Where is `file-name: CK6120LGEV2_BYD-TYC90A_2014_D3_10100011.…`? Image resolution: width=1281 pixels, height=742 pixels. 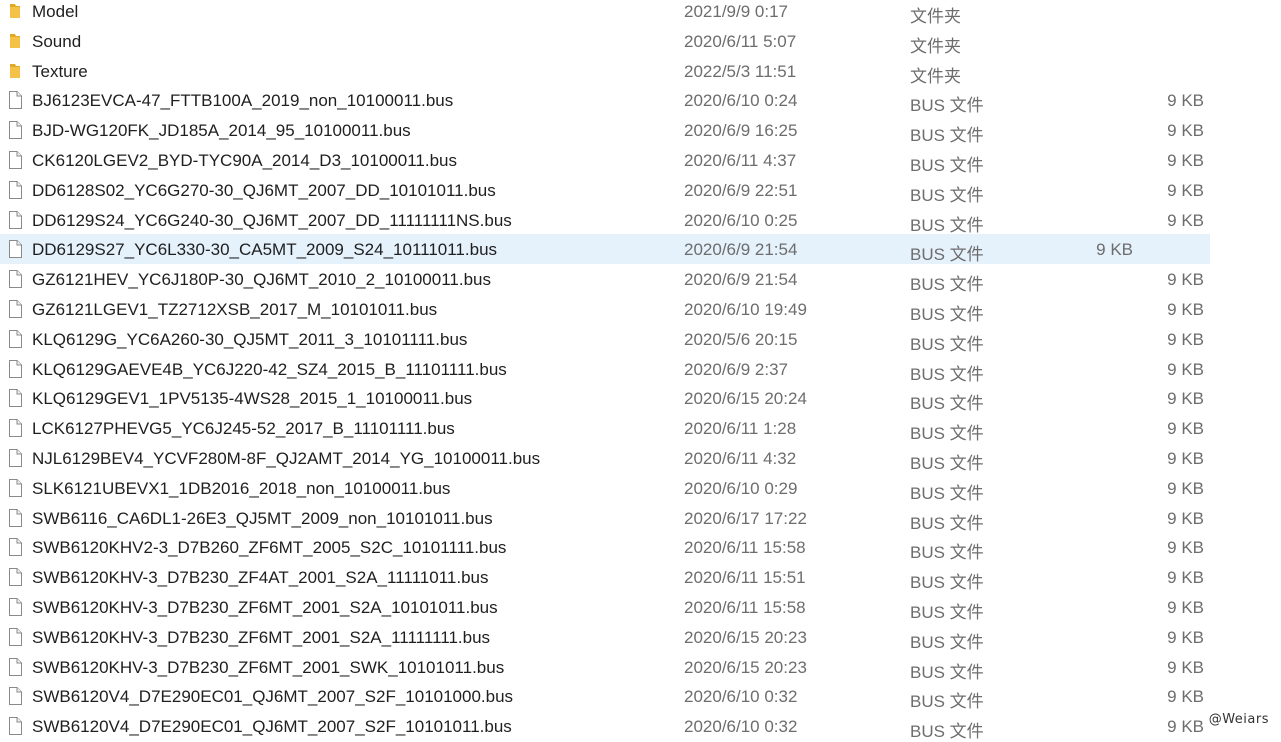 file-name: CK6120LGEV2_BYD-TYC90A_2014_D3_10100011.… is located at coordinates (244, 160).